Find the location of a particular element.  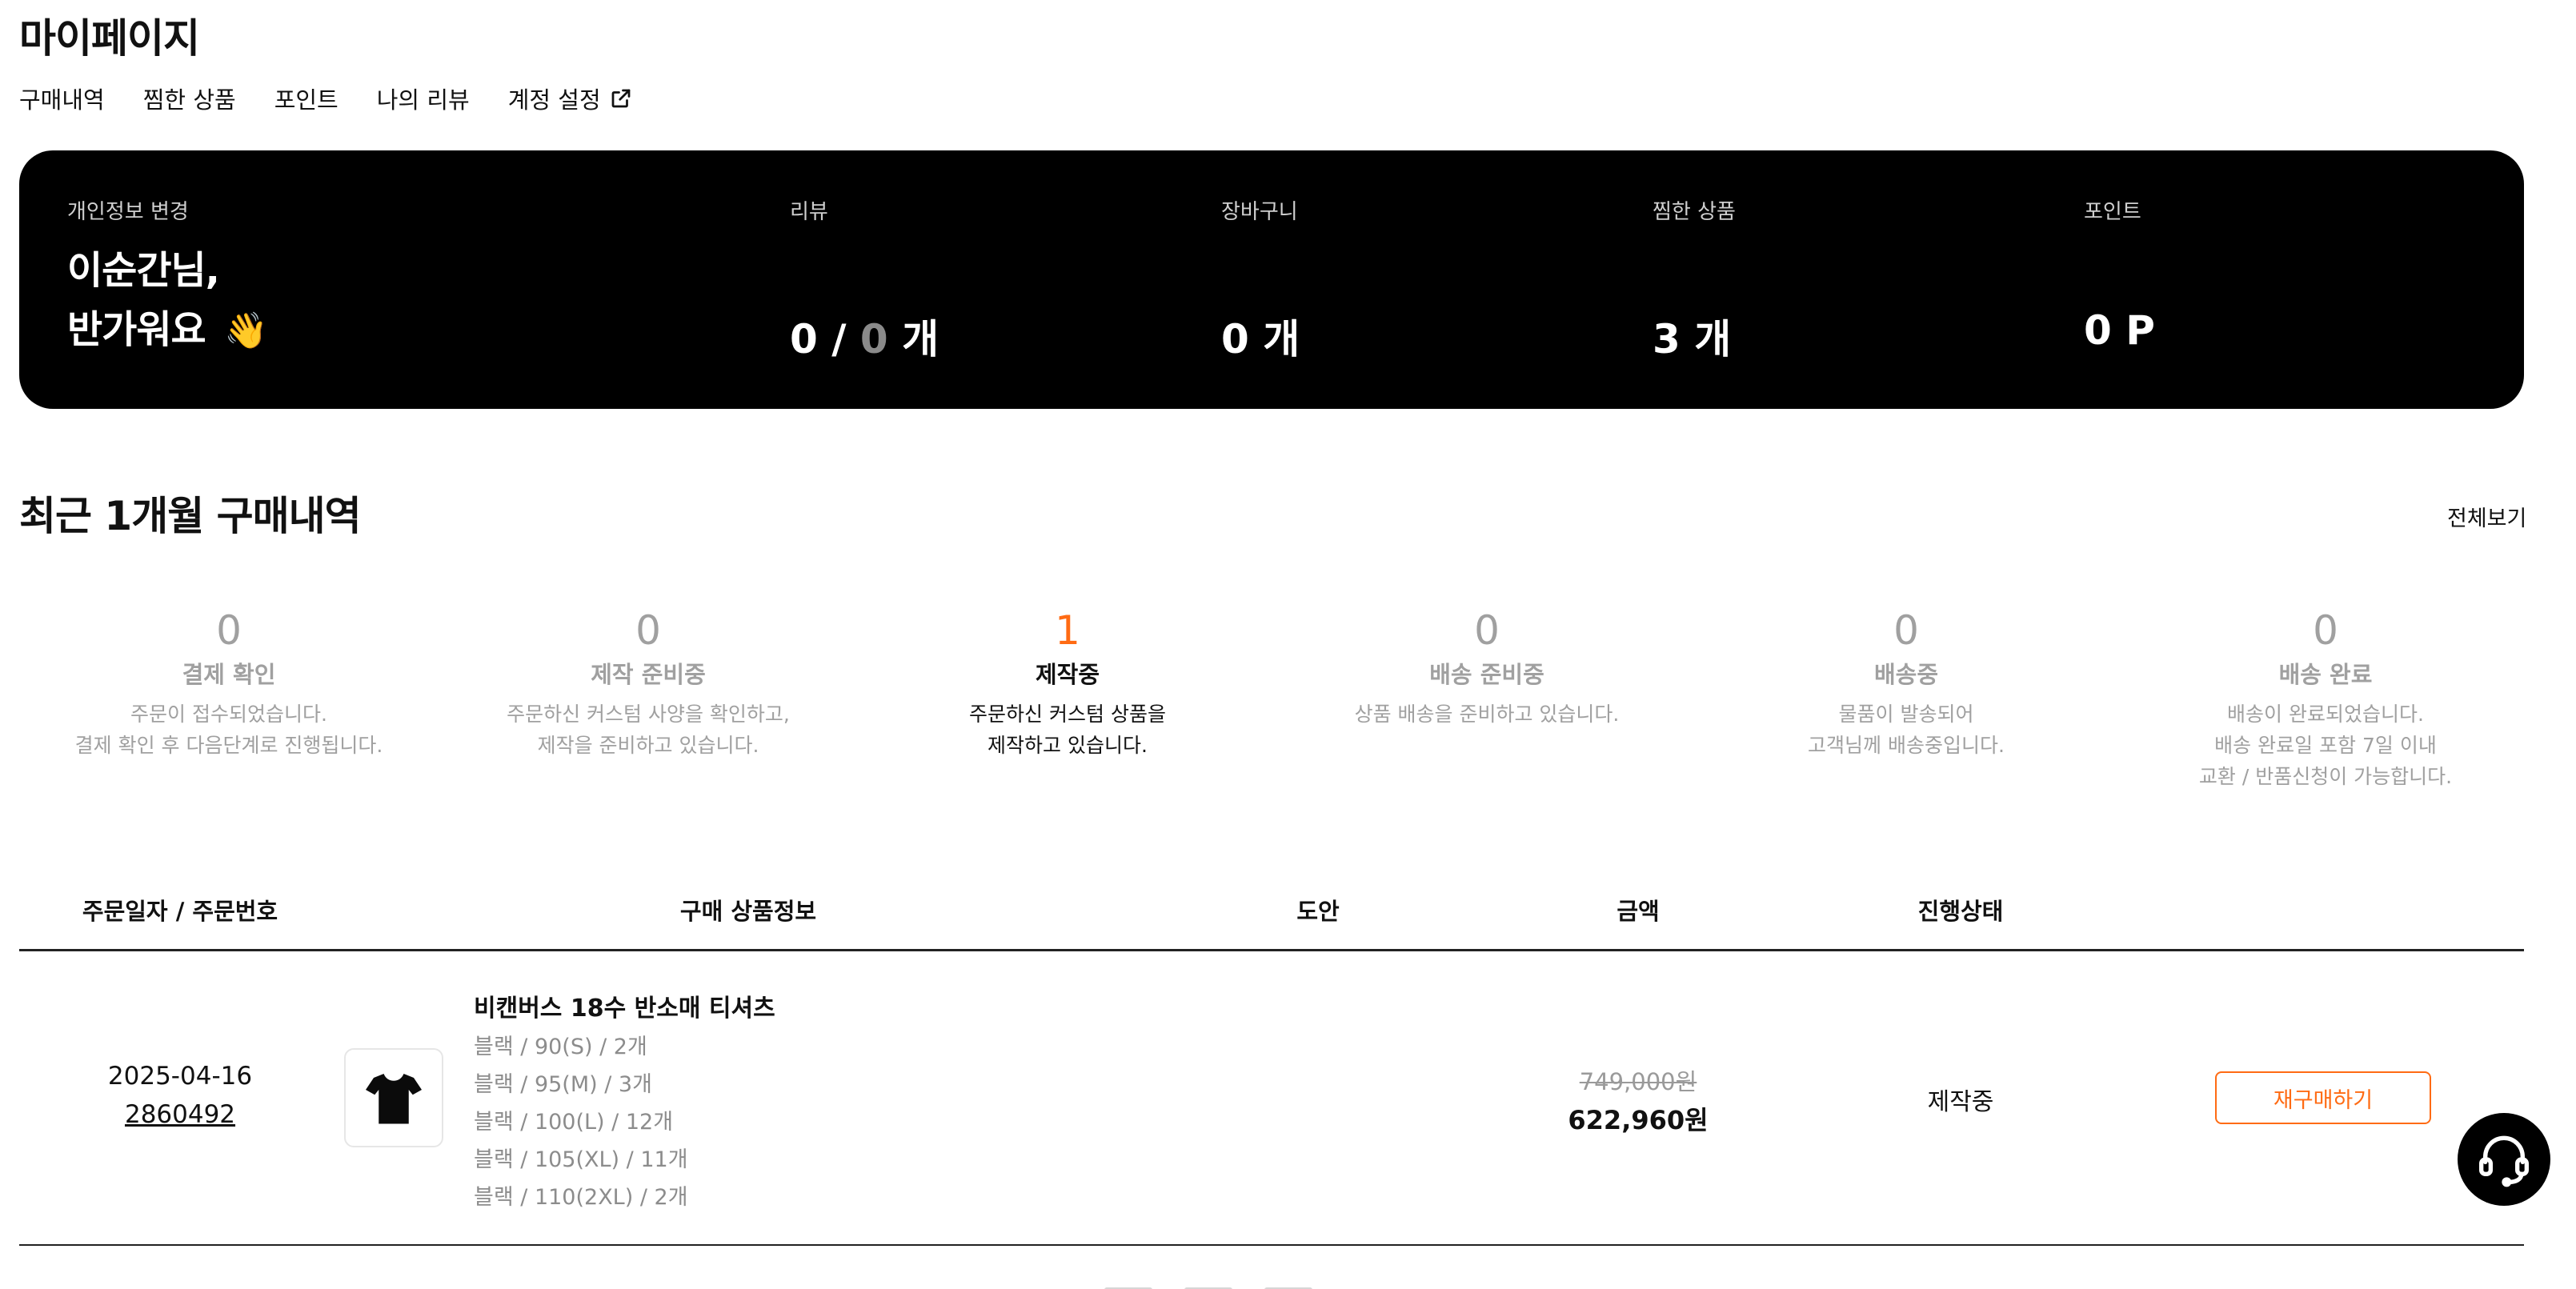

cart-count: 0 개 is located at coordinates (1260, 336).